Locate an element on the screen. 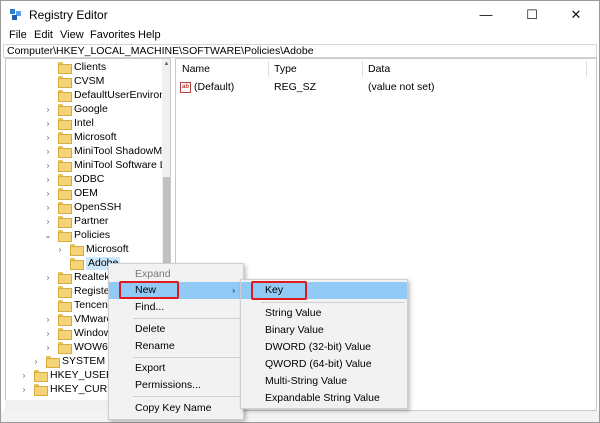  ctx-rename: Rename is located at coordinates (176, 346).